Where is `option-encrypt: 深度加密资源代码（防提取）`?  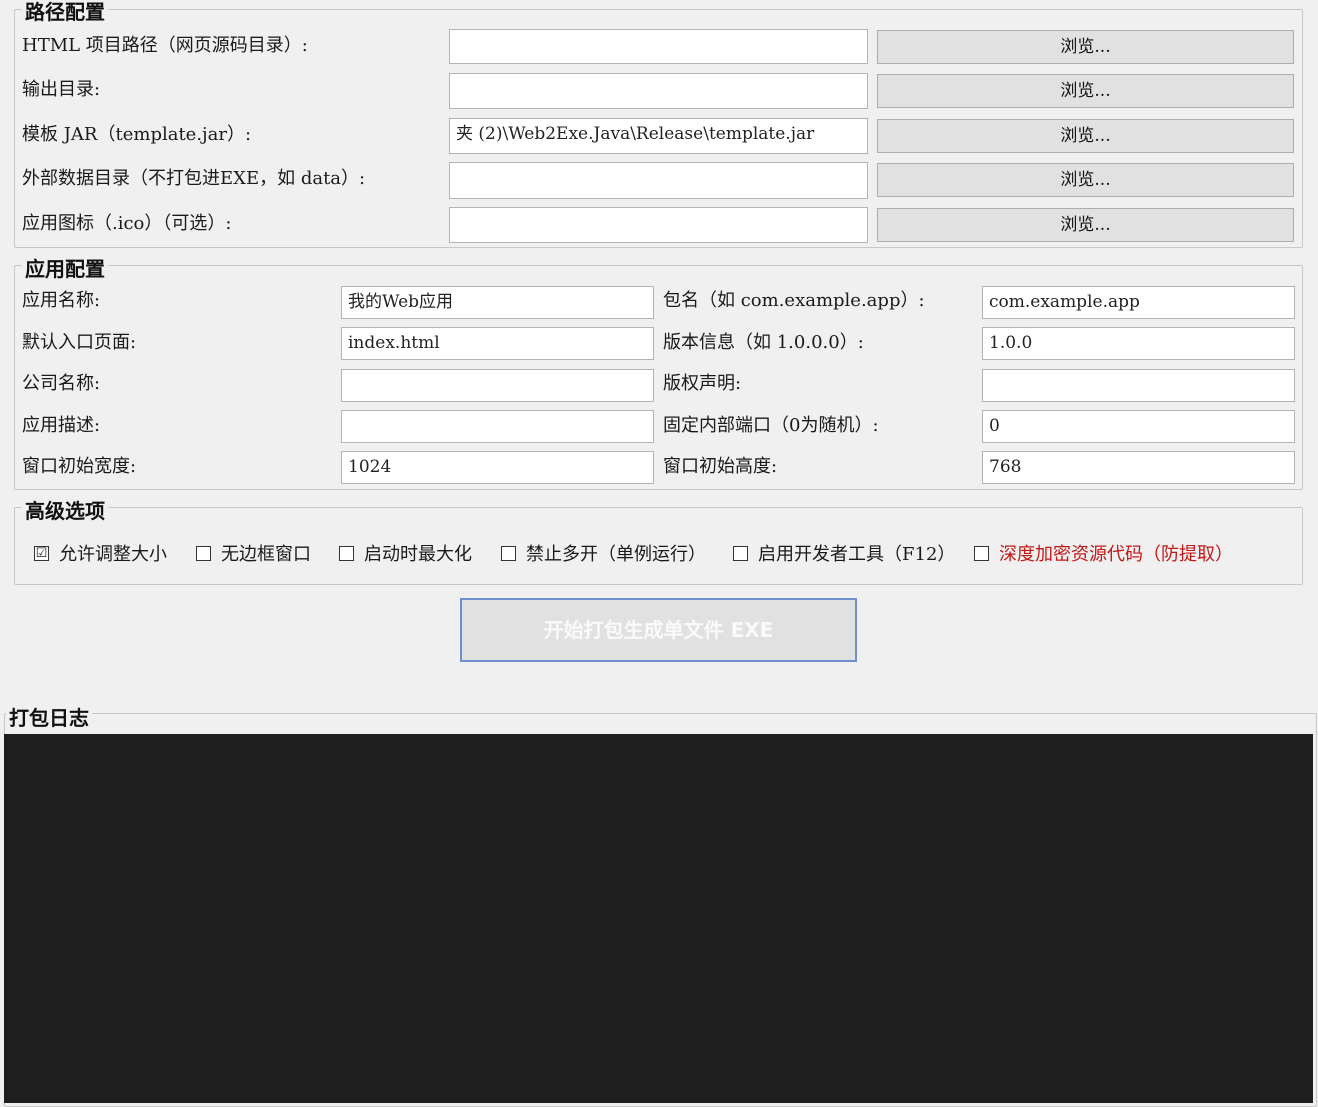 option-encrypt: 深度加密资源代码（防提取） is located at coordinates (1103, 553).